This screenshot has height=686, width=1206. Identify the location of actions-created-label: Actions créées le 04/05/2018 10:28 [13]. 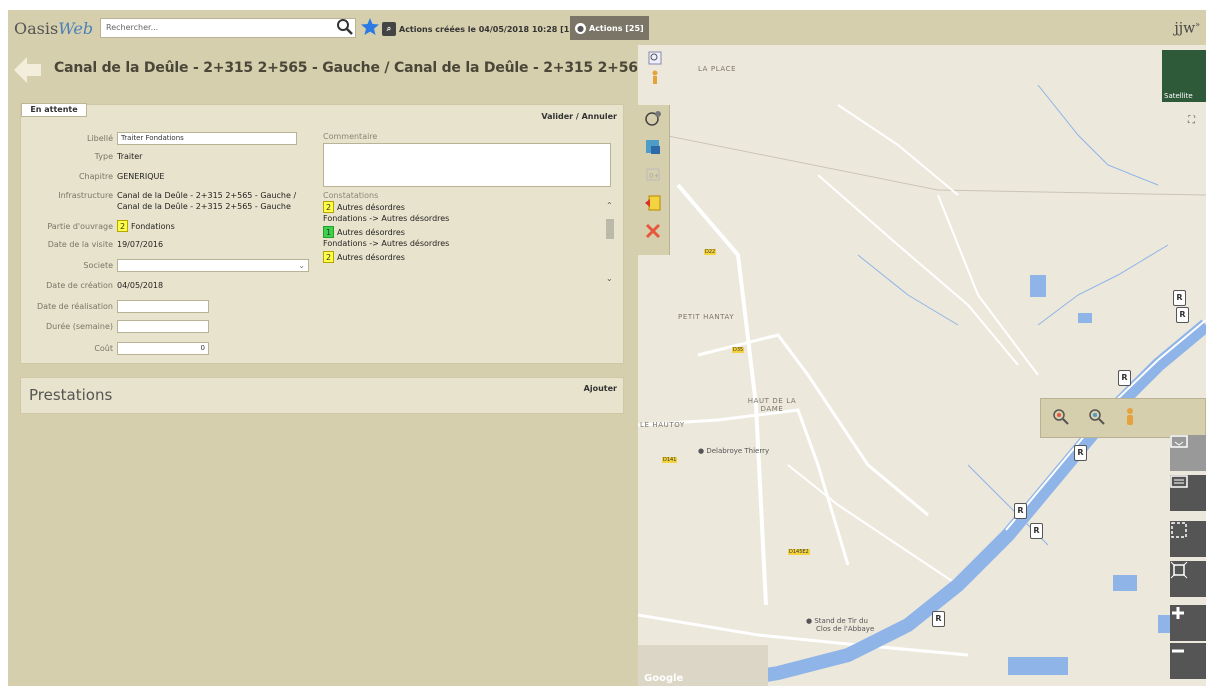
(489, 29).